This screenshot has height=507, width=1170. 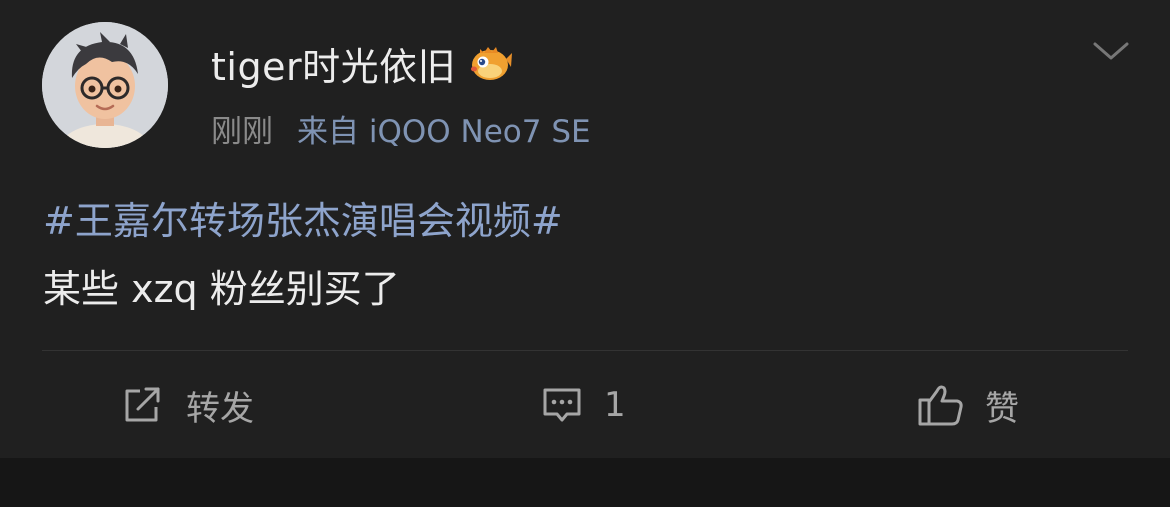 I want to click on avatar-image, so click(x=105, y=85).